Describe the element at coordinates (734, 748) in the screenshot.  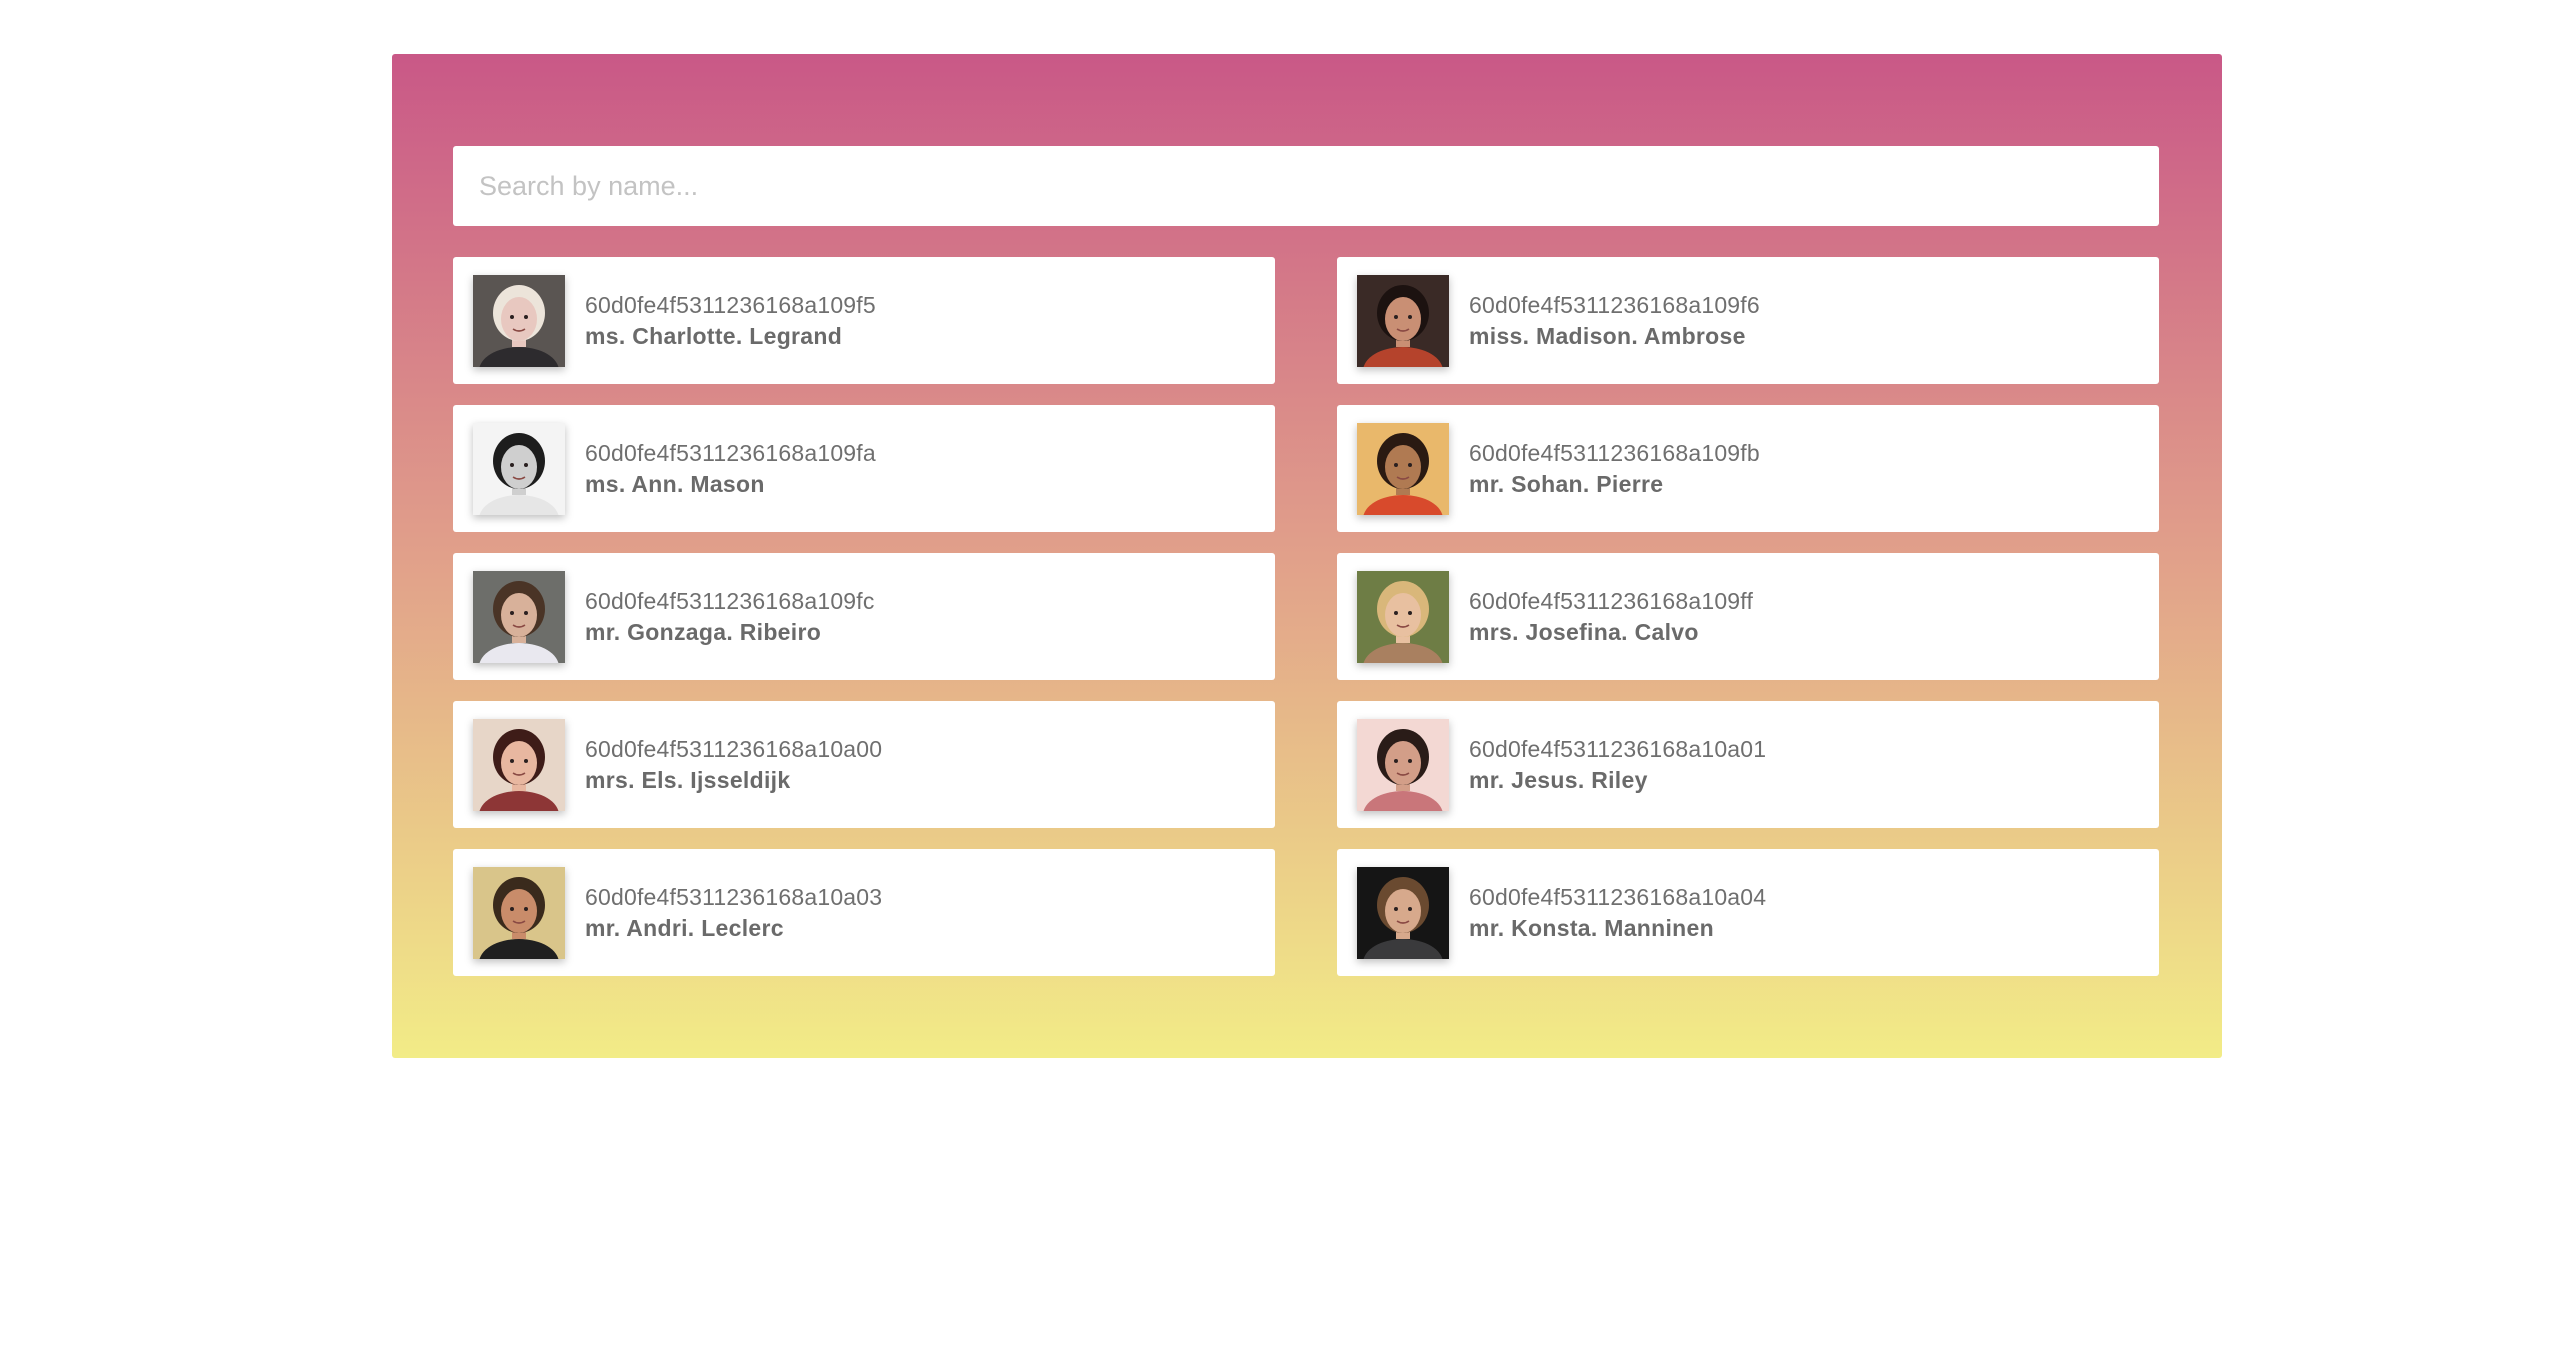
I see `user-id: 60d0fe4f5311236168a10a00` at that location.